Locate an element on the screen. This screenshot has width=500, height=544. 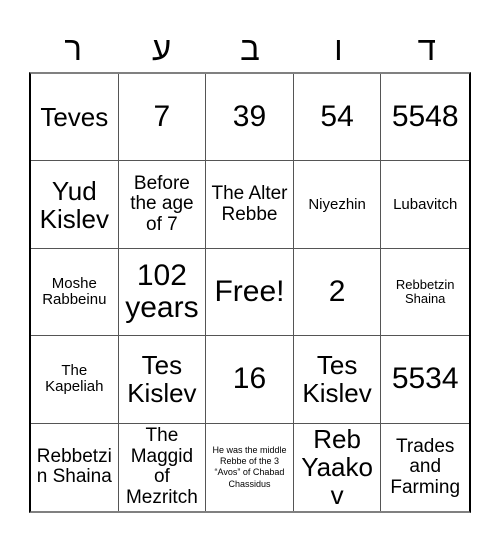
bingo-cell-label: Teves is located at coordinates (74, 117).